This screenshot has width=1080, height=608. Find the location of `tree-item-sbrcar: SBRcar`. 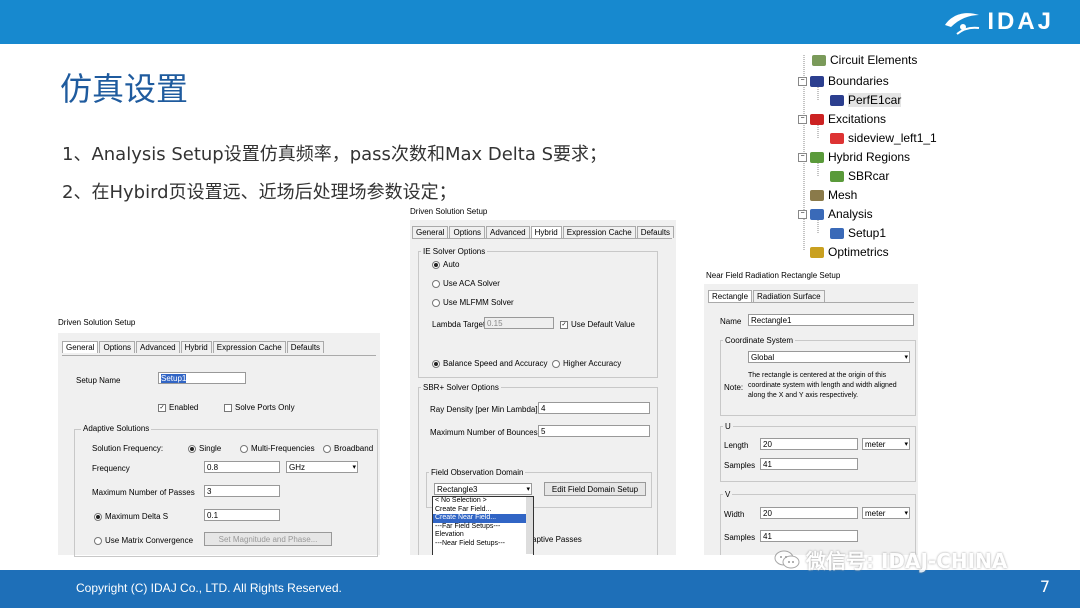

tree-item-sbrcar: SBRcar is located at coordinates (859, 176).